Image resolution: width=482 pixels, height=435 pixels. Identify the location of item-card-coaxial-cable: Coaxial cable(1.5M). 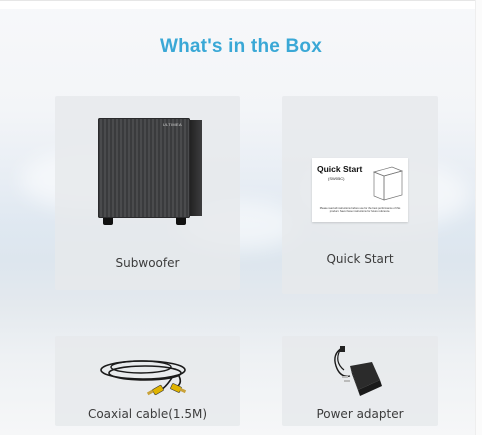
(147, 381).